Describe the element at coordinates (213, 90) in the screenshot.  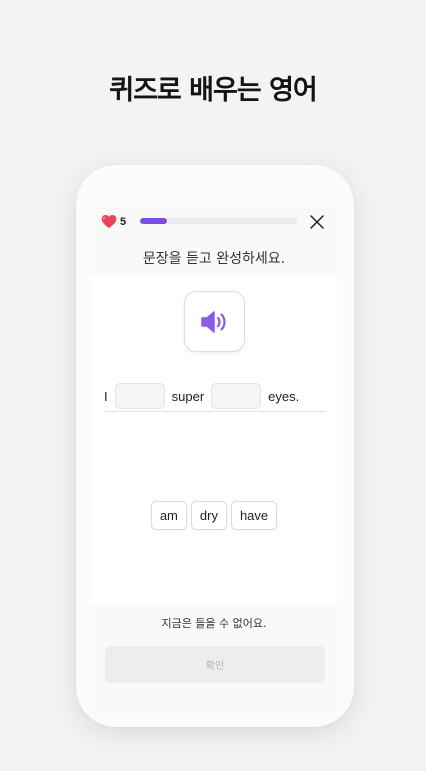
I see `page-headline: 퀴즈로 배우는 영어` at that location.